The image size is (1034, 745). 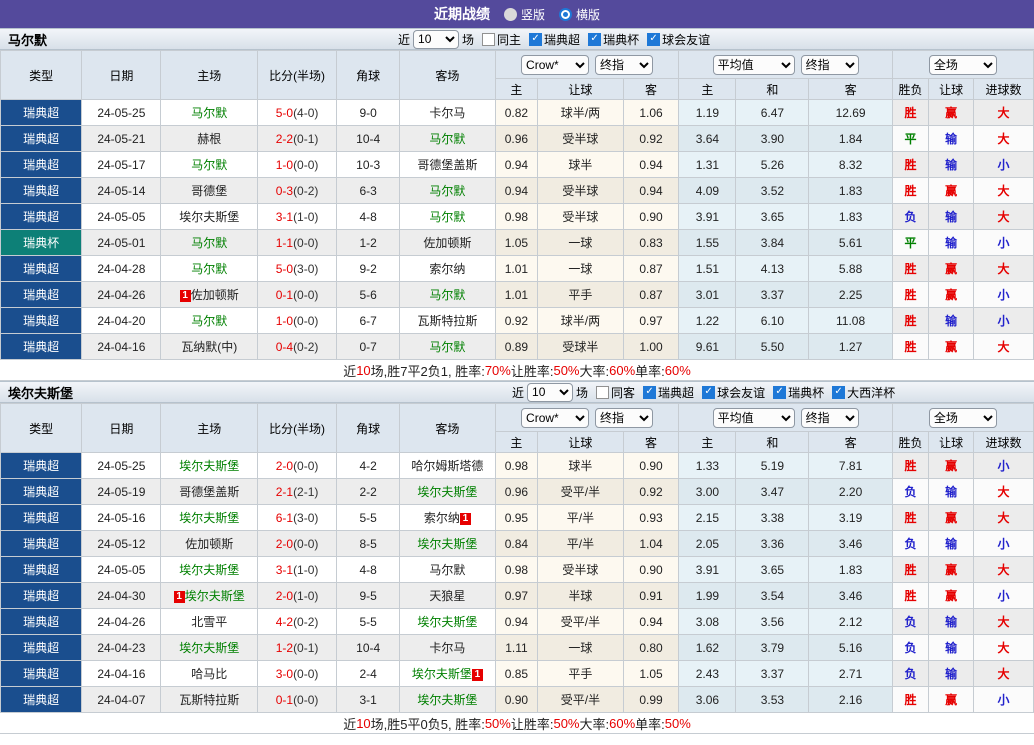 I want to click on avg-draw-cell: 3.90, so click(x=772, y=138).